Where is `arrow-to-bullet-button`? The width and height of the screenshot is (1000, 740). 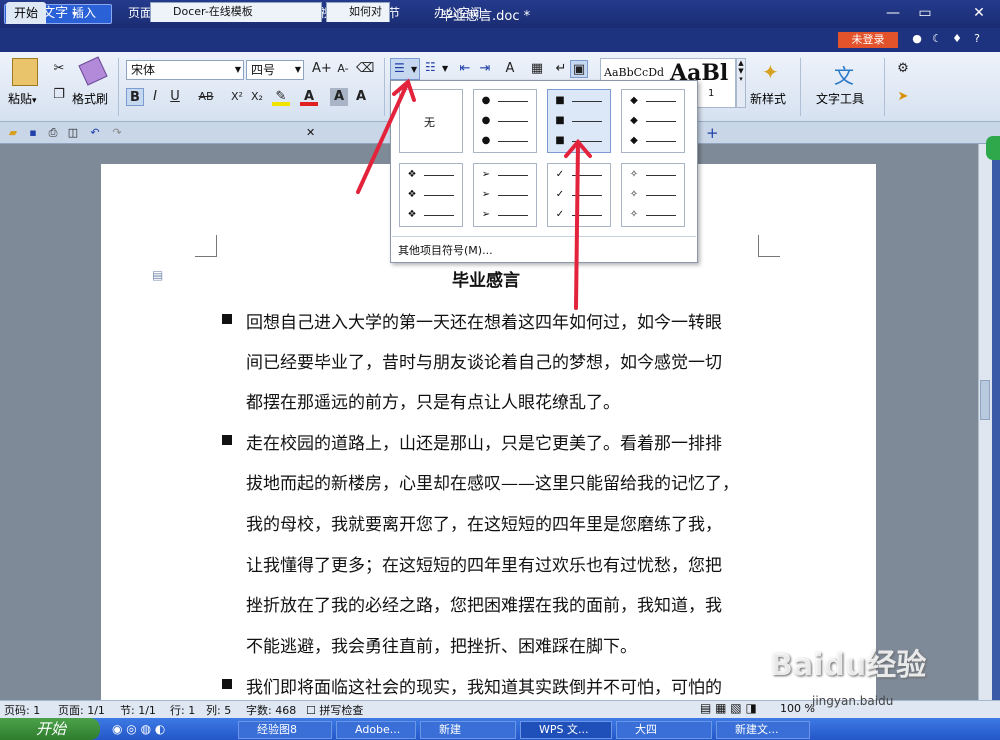
arrow-to-bullet-button is located at coordinates (383, 137).